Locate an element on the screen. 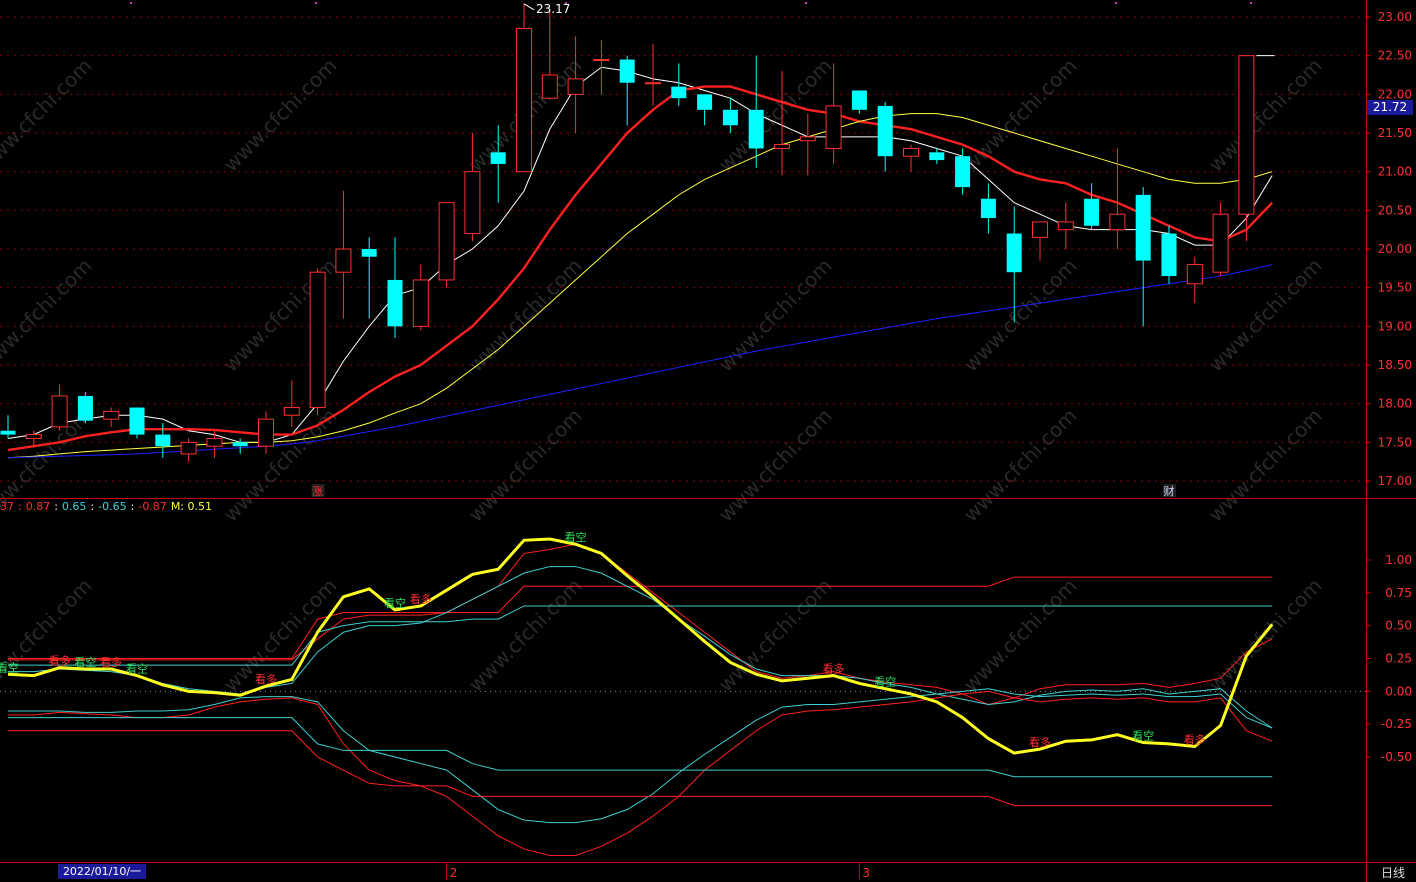  osc-tick-label: -0.50 is located at coordinates (1396, 757).